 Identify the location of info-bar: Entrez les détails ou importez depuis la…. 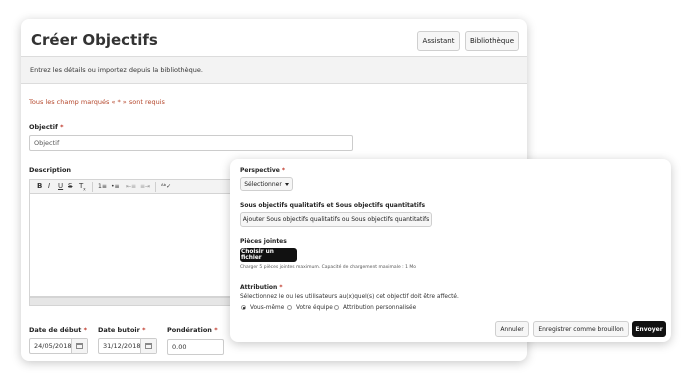
(274, 70).